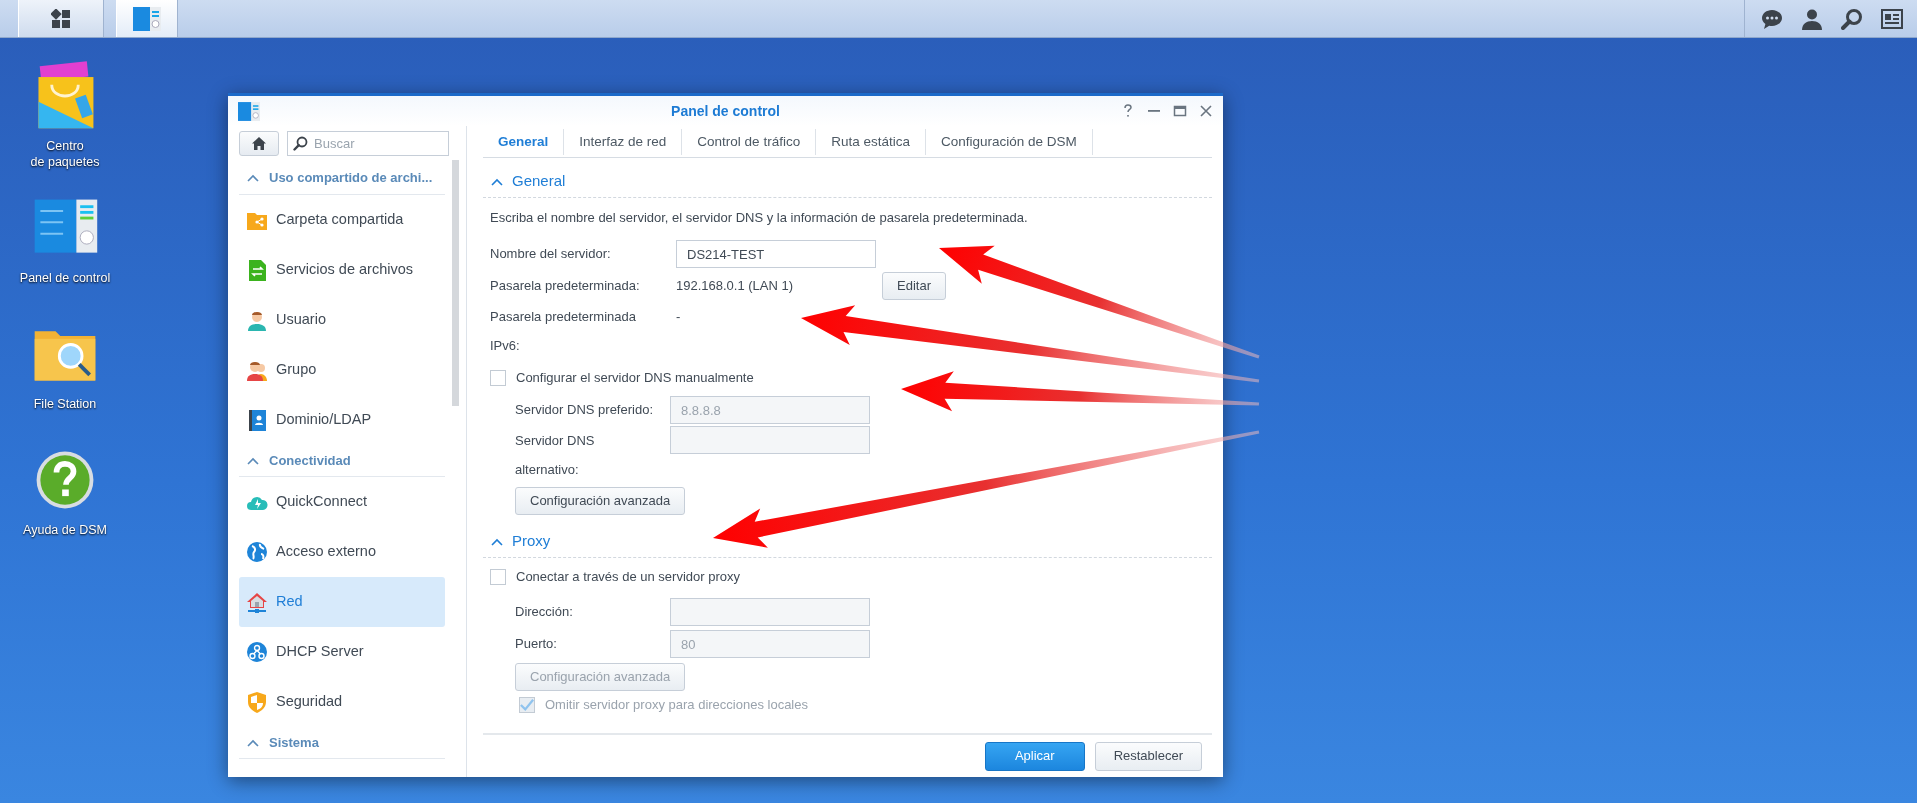 This screenshot has width=1917, height=803. What do you see at coordinates (65, 239) in the screenshot?
I see `desktop-shortcut: Panel de control` at bounding box center [65, 239].